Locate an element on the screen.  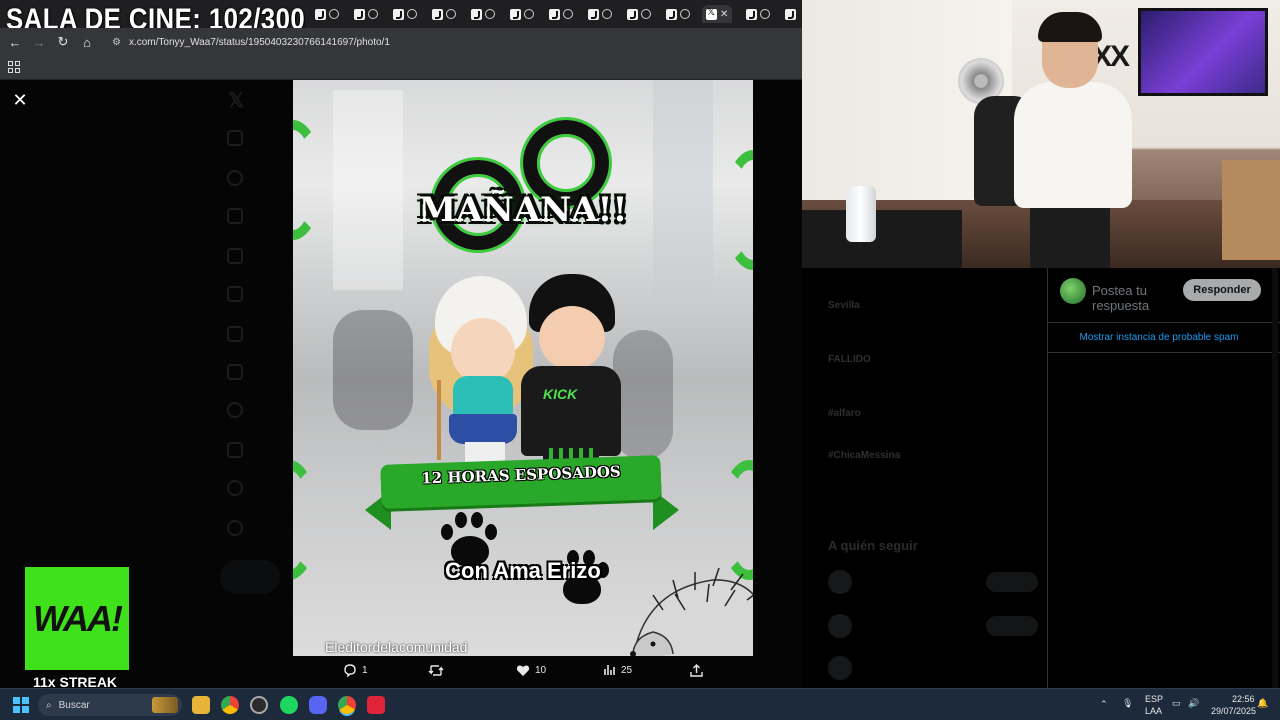
notifications-bell-icon: 🔔 is located at coordinates (1262, 703).